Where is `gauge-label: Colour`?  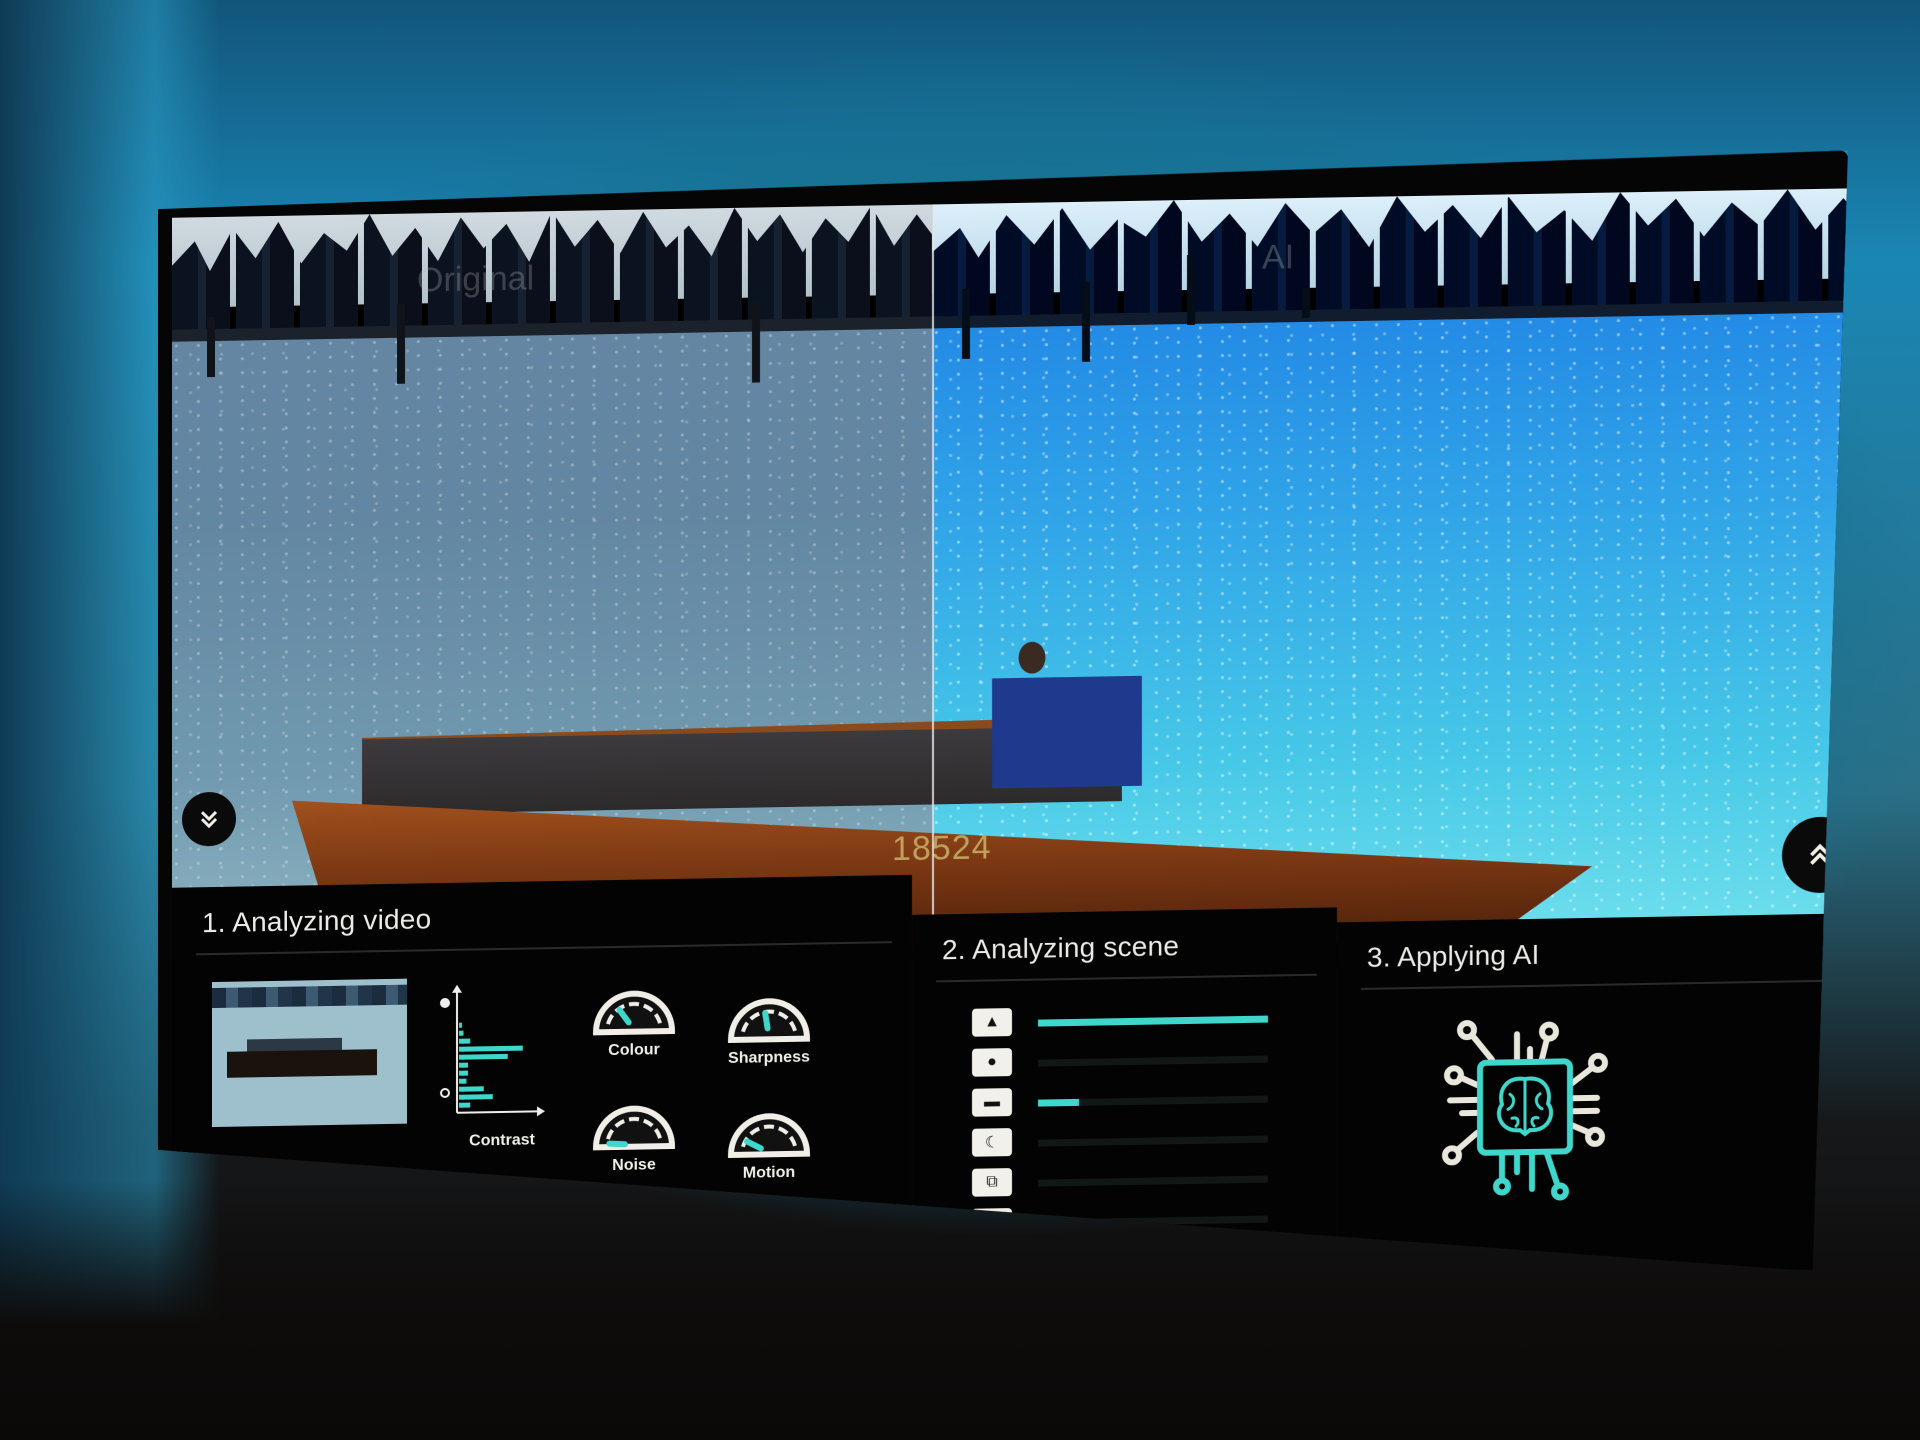 gauge-label: Colour is located at coordinates (634, 1050).